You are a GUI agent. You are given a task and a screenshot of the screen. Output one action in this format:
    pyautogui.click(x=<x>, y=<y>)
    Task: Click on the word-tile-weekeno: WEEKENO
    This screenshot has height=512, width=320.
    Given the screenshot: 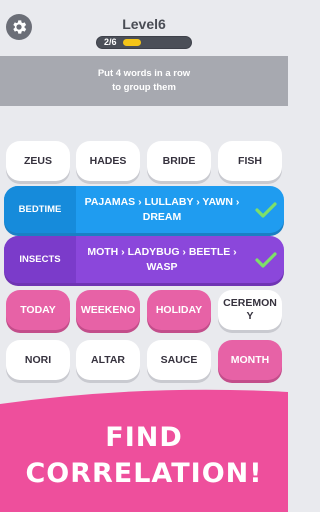 What is the action you would take?
    pyautogui.click(x=108, y=310)
    